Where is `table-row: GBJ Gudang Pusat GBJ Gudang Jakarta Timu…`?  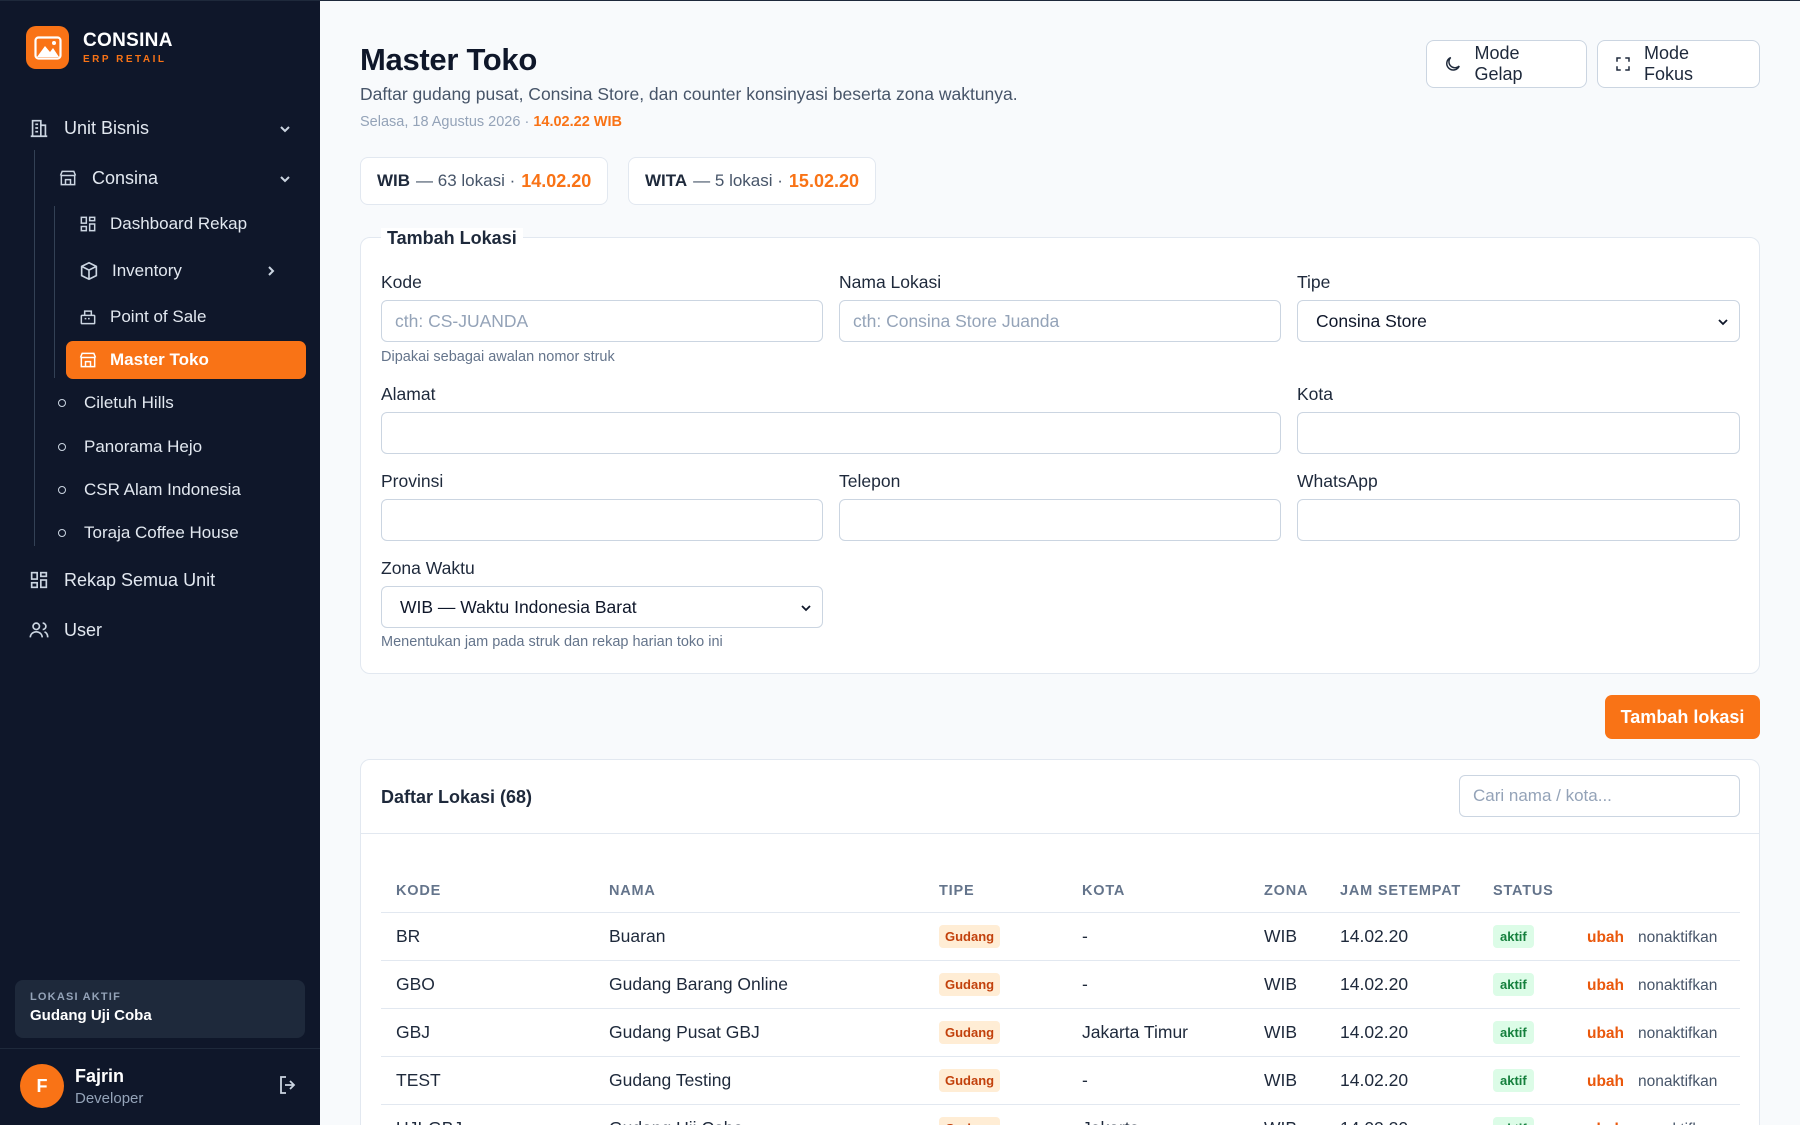 table-row: GBJ Gudang Pusat GBJ Gudang Jakarta Timu… is located at coordinates (1060, 1032).